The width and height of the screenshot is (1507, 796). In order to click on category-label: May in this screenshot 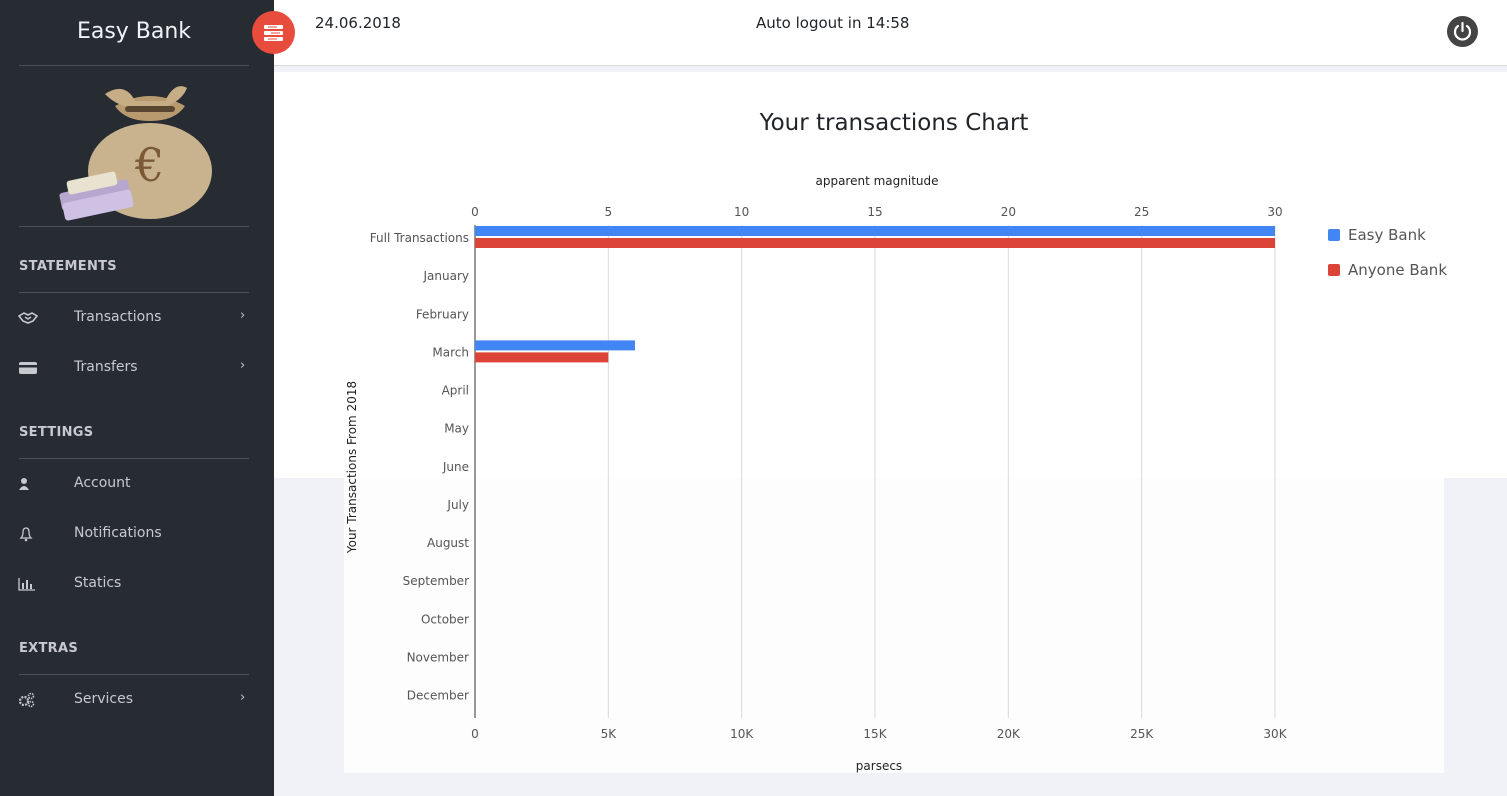, I will do `click(456, 429)`.